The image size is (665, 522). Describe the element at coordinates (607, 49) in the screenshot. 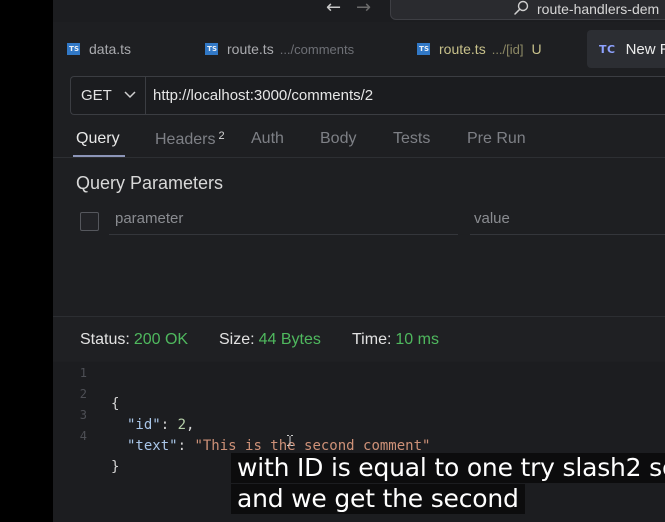

I see `thunder-client-icon: TC` at that location.